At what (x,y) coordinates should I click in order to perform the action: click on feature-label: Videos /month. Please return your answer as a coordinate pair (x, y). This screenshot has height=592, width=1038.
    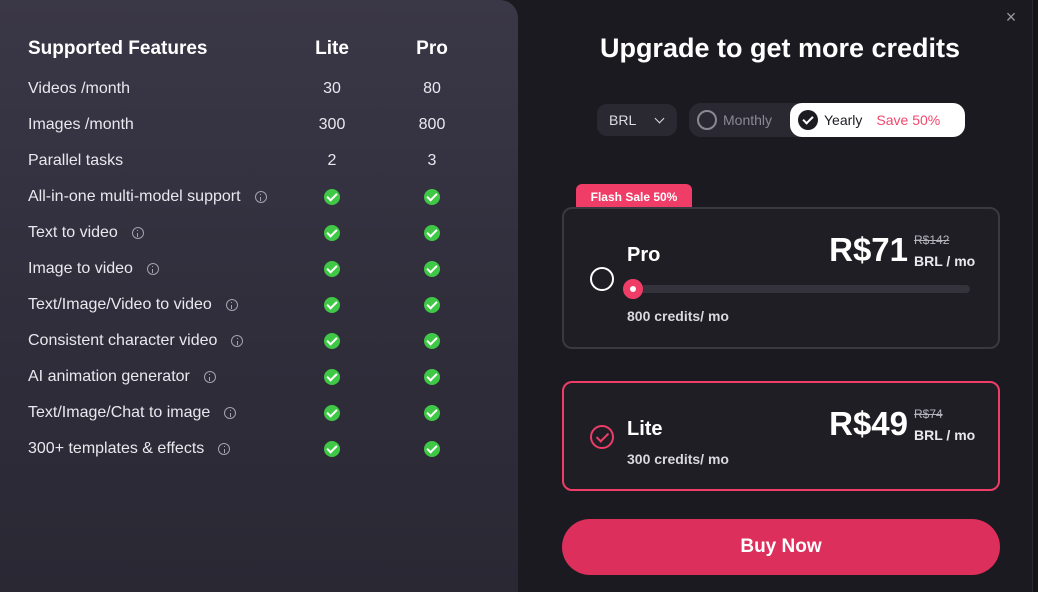
    Looking at the image, I should click on (79, 89).